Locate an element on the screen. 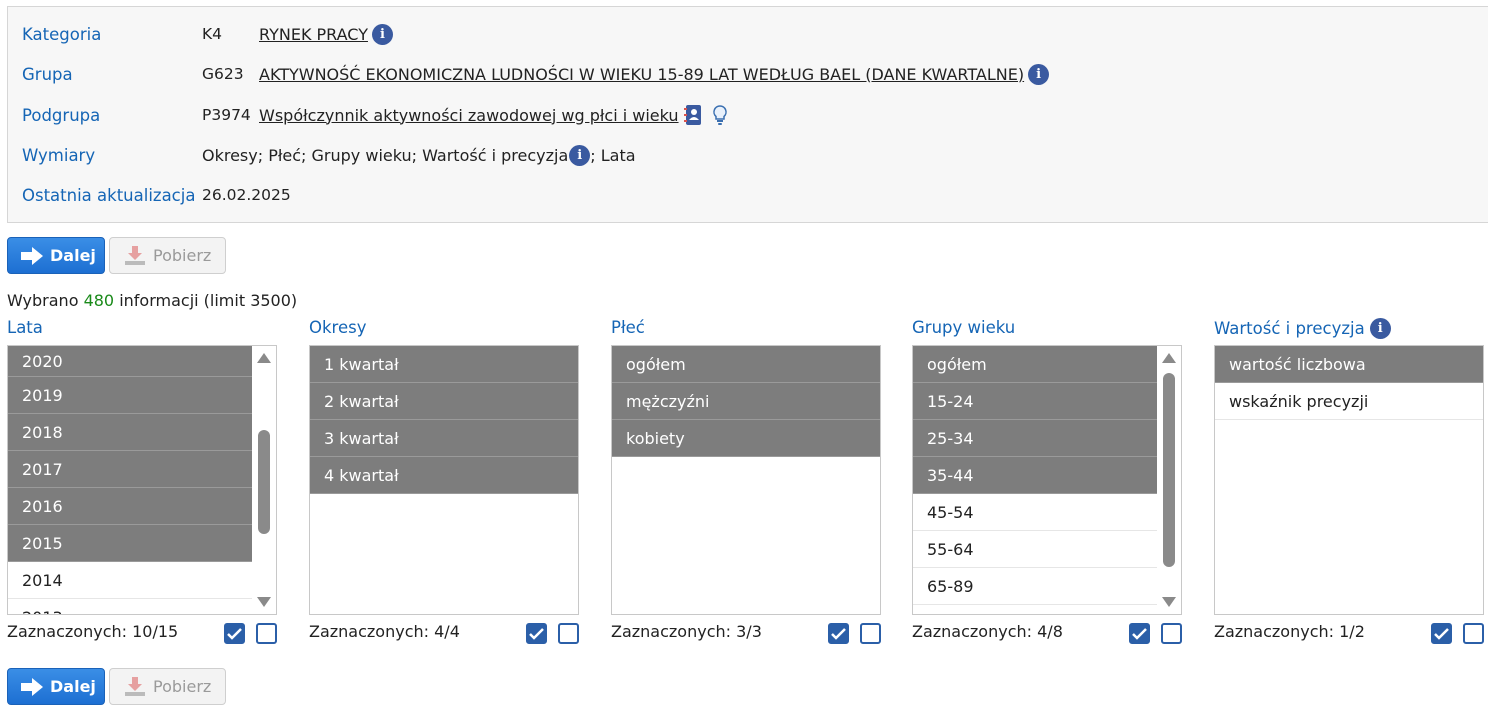 Image resolution: width=1488 pixels, height=722 pixels. listbox-okresy: 1 kwartał 2 kwartał 3 kwartał 4 kwartał is located at coordinates (444, 480).